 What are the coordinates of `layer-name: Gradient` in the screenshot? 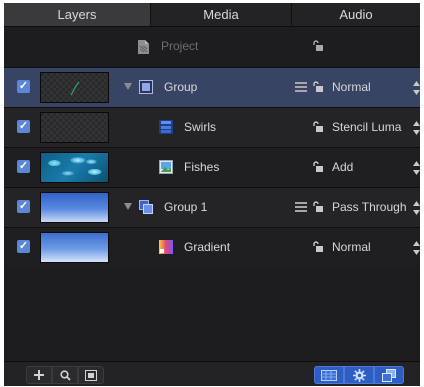 It's located at (207, 247).